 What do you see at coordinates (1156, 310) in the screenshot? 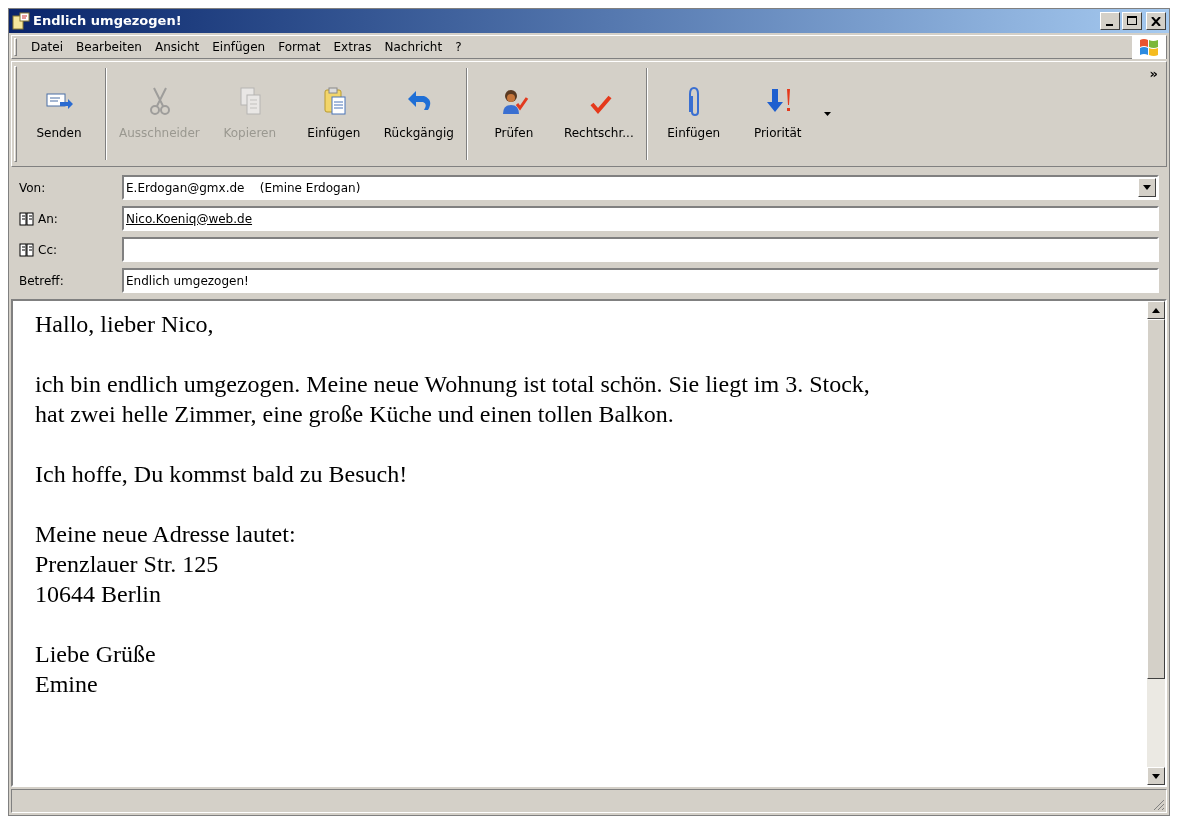
I see `scroll-up-icon` at bounding box center [1156, 310].